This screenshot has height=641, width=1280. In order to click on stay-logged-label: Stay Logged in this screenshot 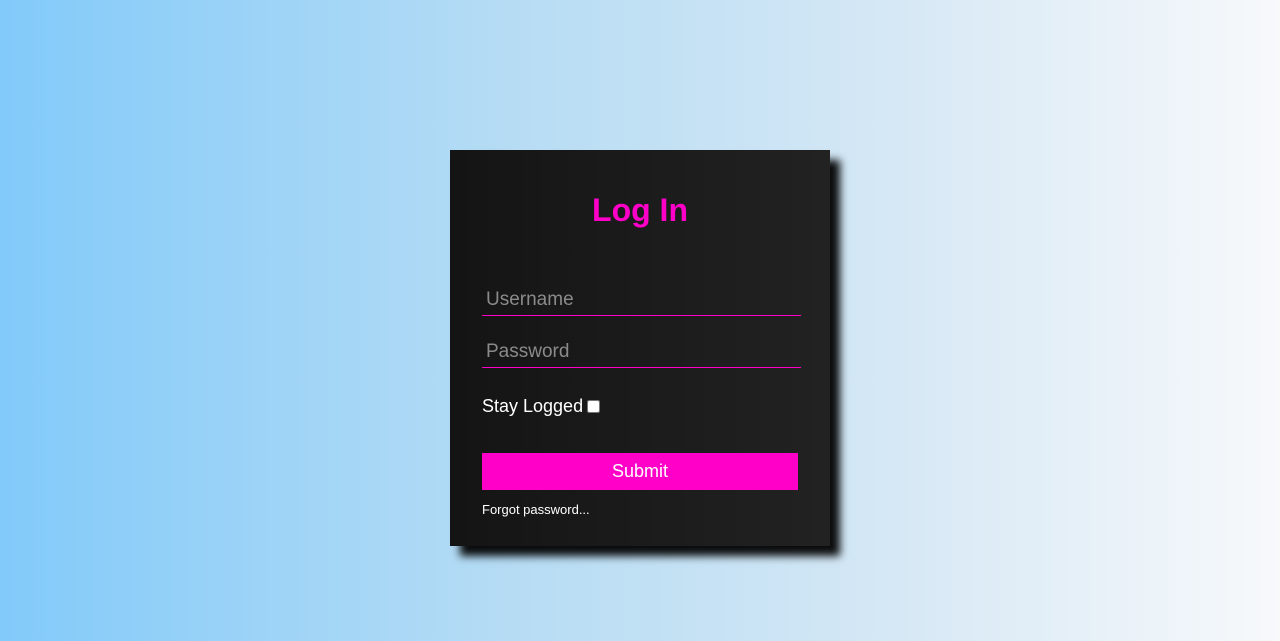, I will do `click(533, 406)`.